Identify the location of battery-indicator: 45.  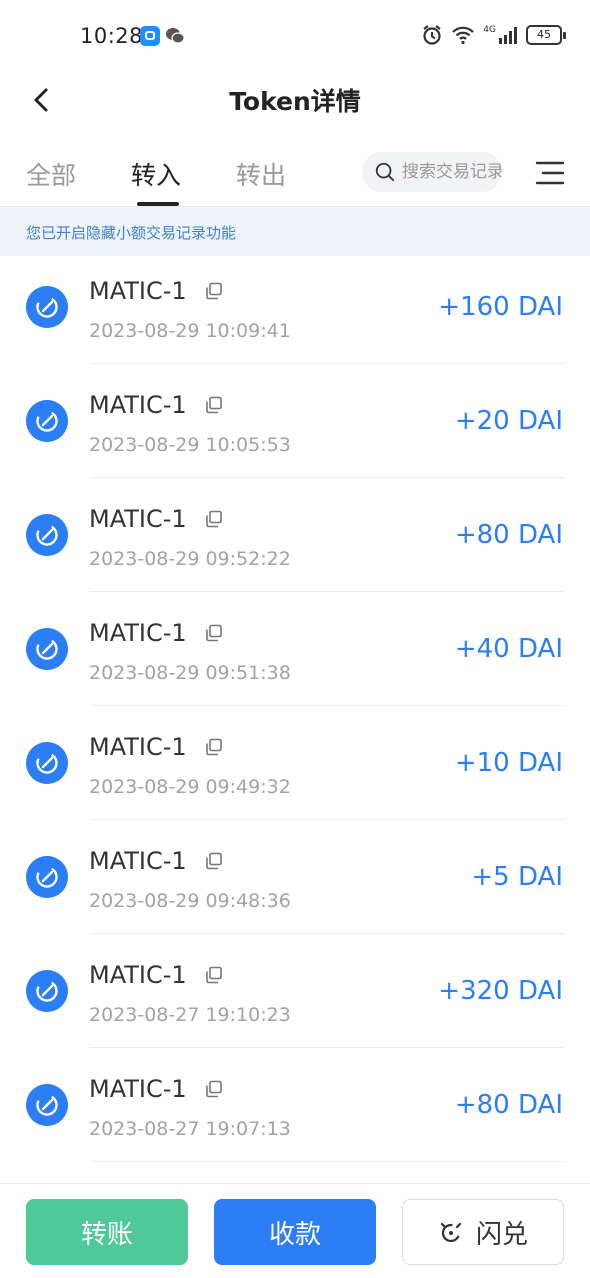
(546, 35).